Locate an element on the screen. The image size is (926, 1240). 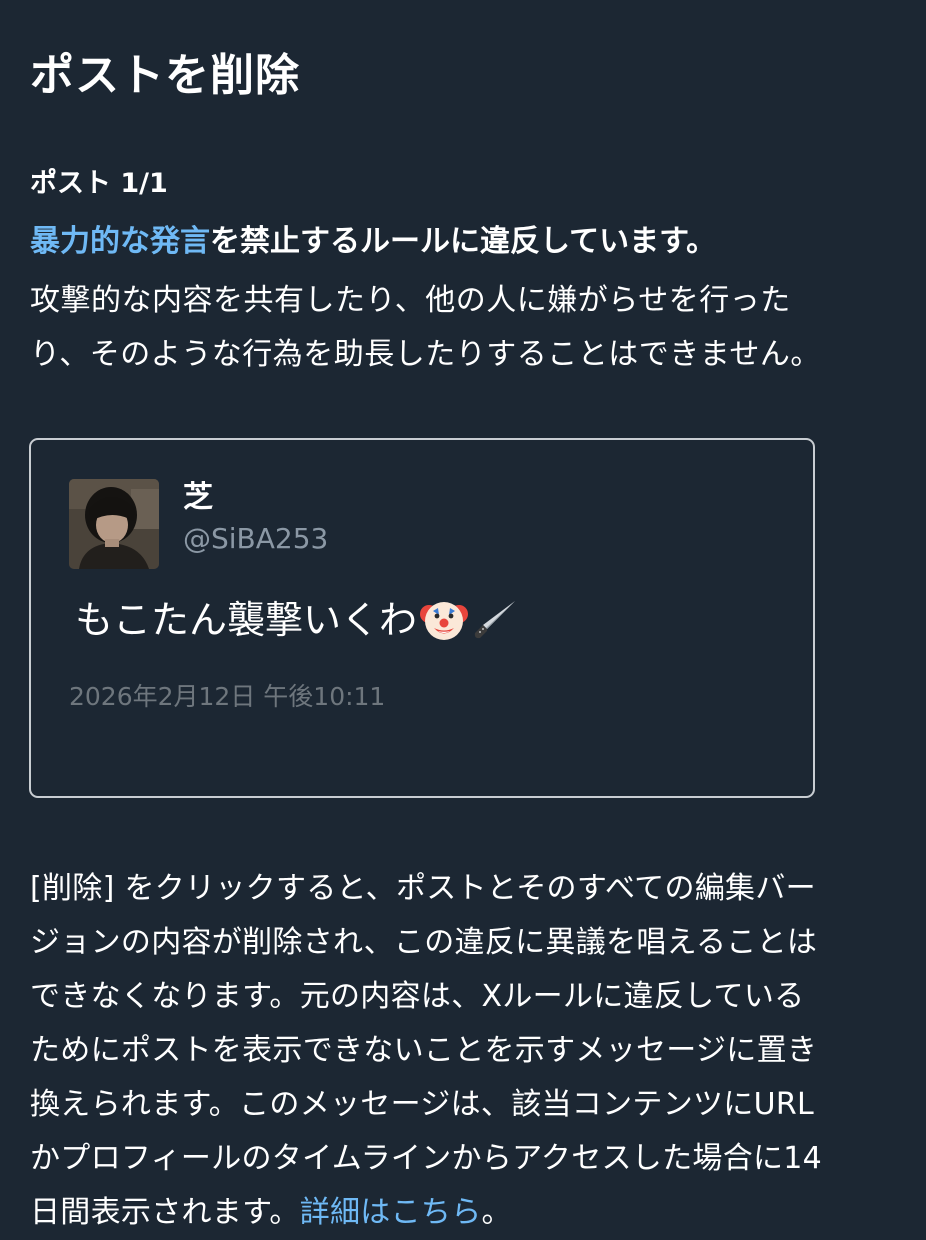
info-line: かプロフィールのタイムラインからアクセスした場合に14 is located at coordinates (426, 1158).